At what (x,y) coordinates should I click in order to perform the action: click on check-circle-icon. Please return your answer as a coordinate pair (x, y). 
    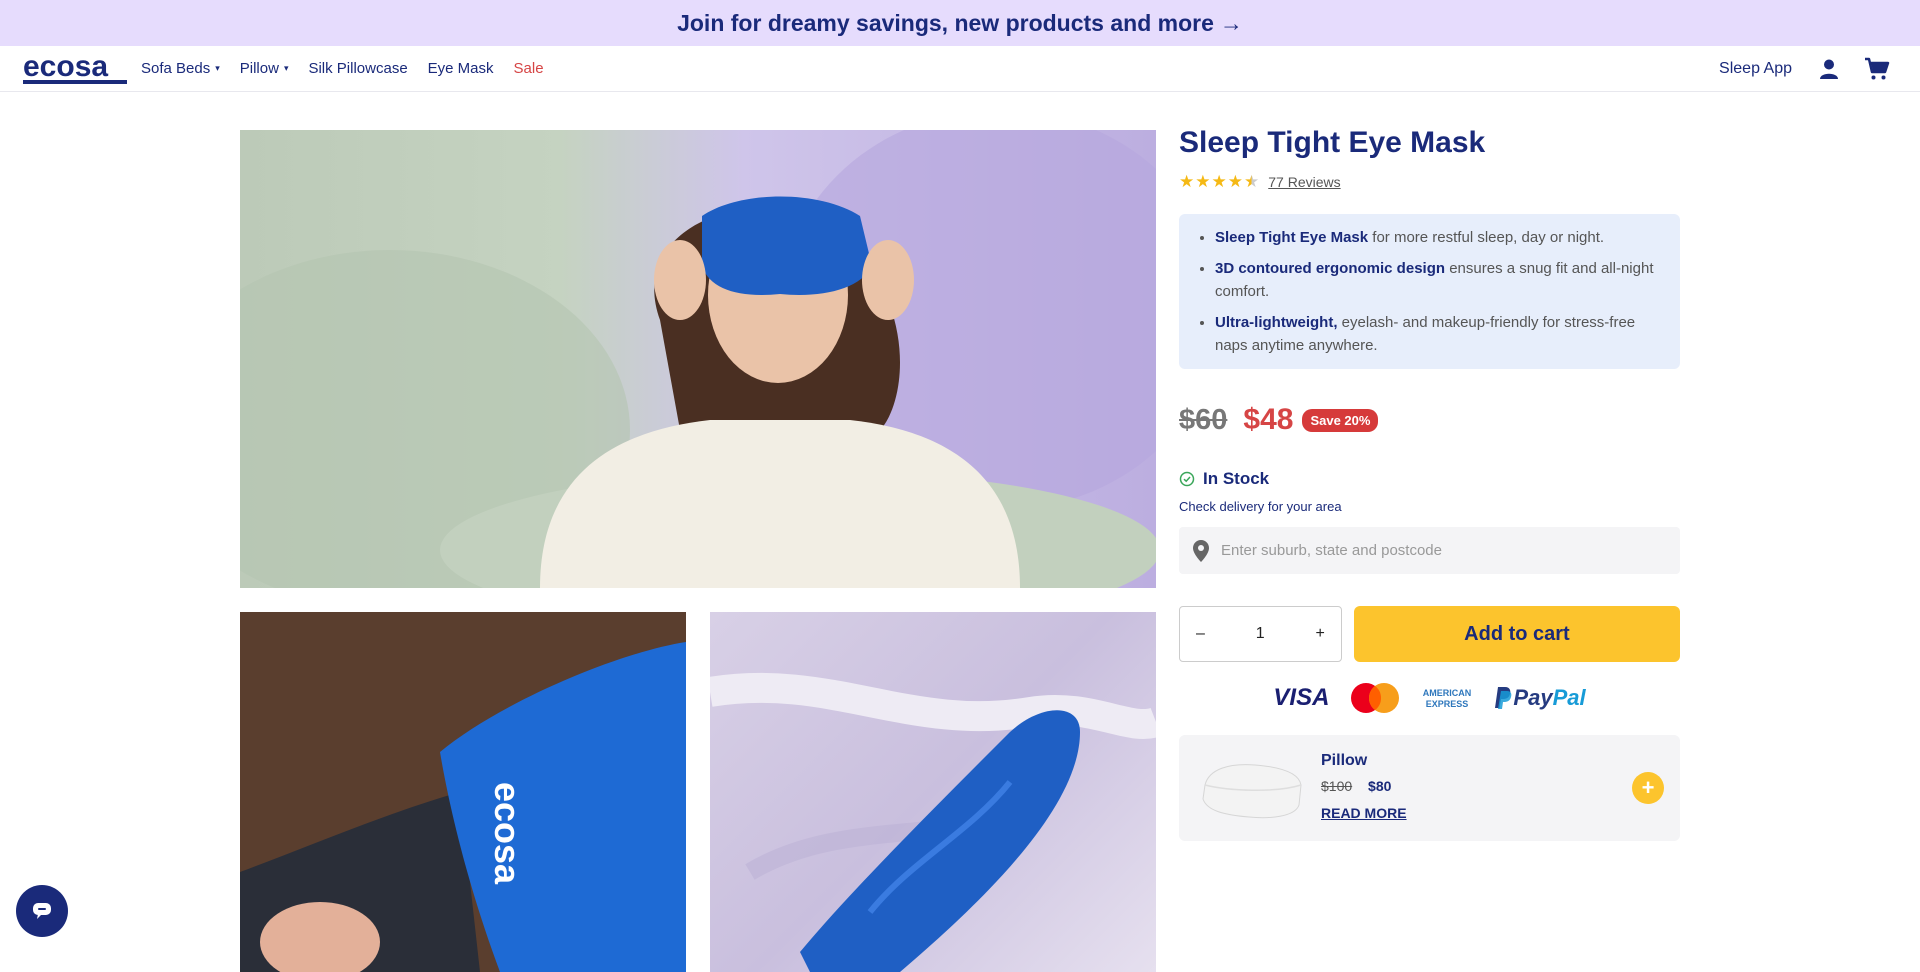
    Looking at the image, I should click on (1187, 479).